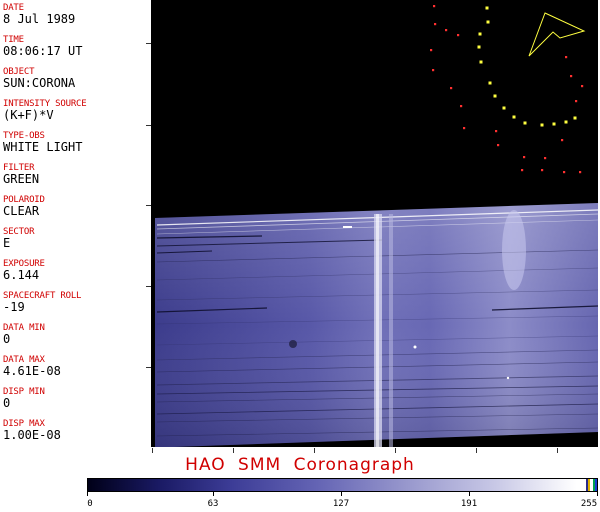  What do you see at coordinates (21, 211) in the screenshot?
I see `meta-polaroid-value: CLEAR` at bounding box center [21, 211].